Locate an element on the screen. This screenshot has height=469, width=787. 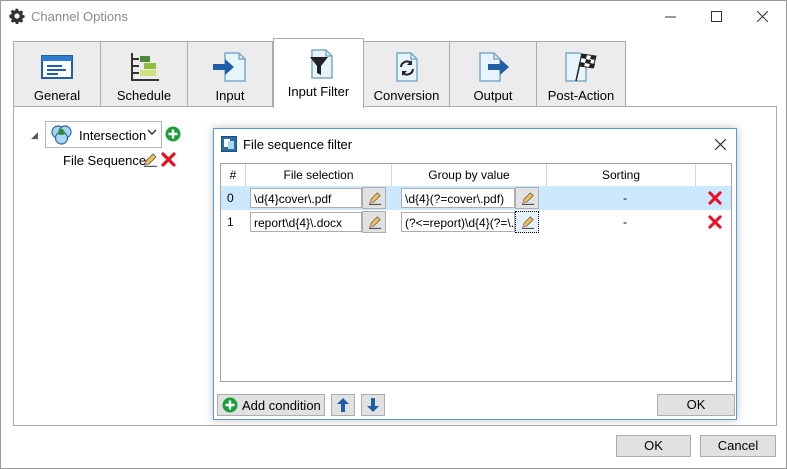
move-down-button is located at coordinates (373, 405).